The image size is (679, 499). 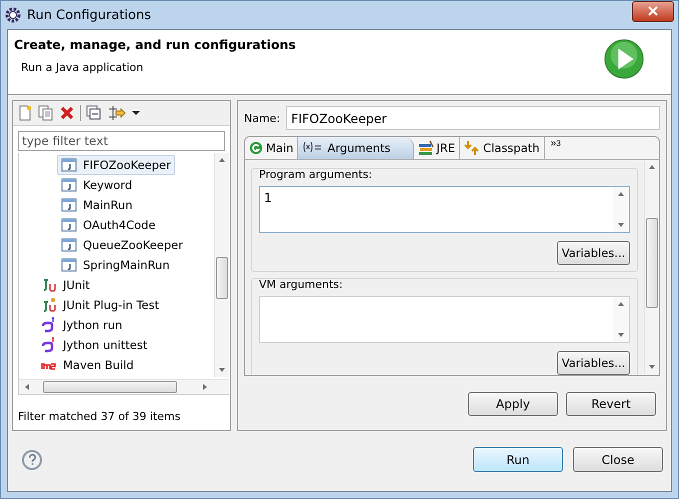 What do you see at coordinates (518, 459) in the screenshot?
I see `dialog-button: Run` at bounding box center [518, 459].